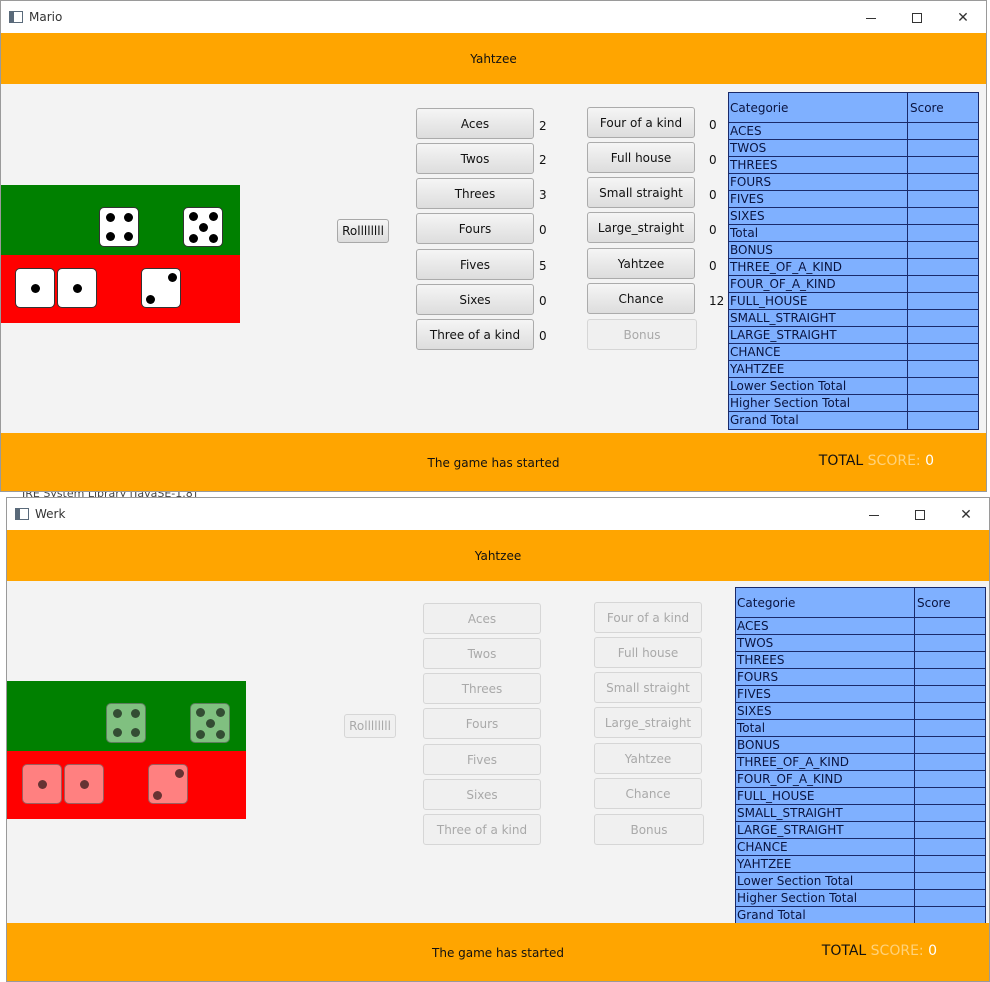  I want to click on close-icon: ✕, so click(966, 515).